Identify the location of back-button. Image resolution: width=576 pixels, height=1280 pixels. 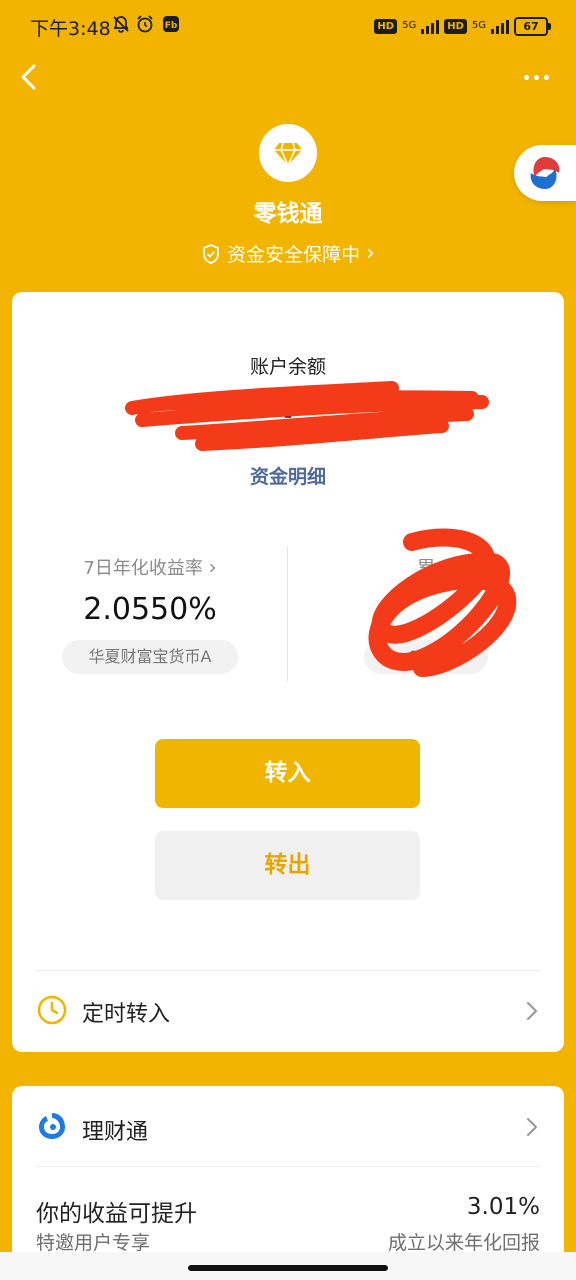
(32, 78).